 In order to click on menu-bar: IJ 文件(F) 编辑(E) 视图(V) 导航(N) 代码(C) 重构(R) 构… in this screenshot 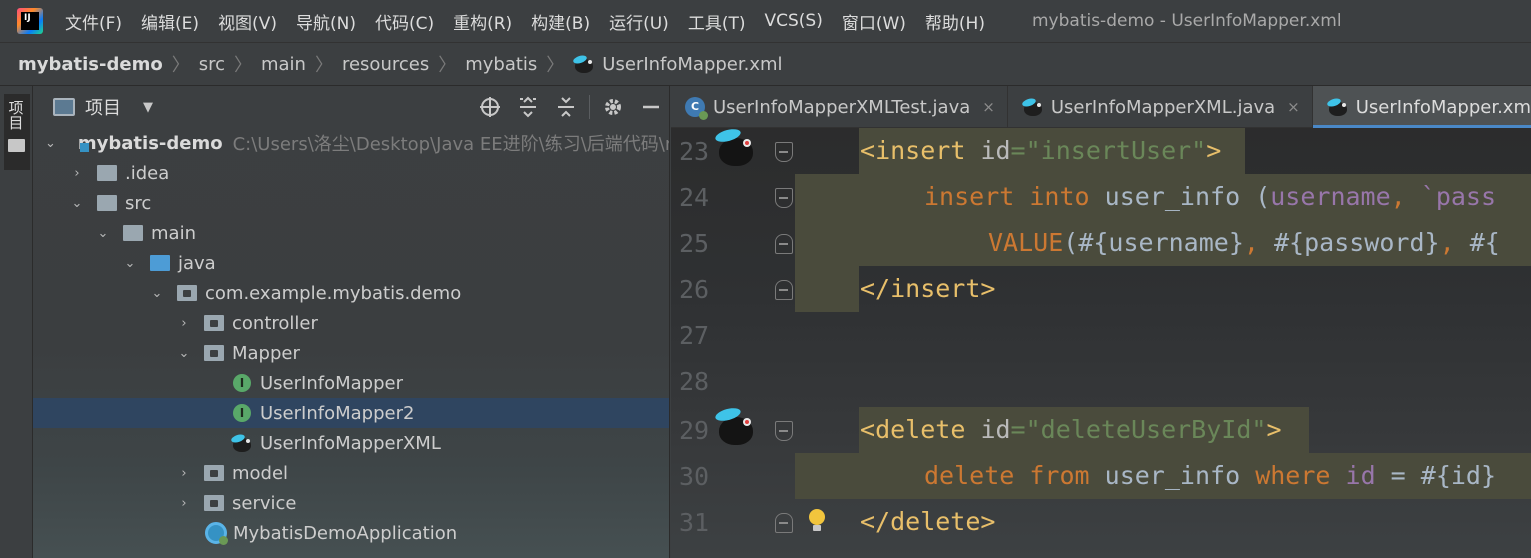, I will do `click(765, 21)`.